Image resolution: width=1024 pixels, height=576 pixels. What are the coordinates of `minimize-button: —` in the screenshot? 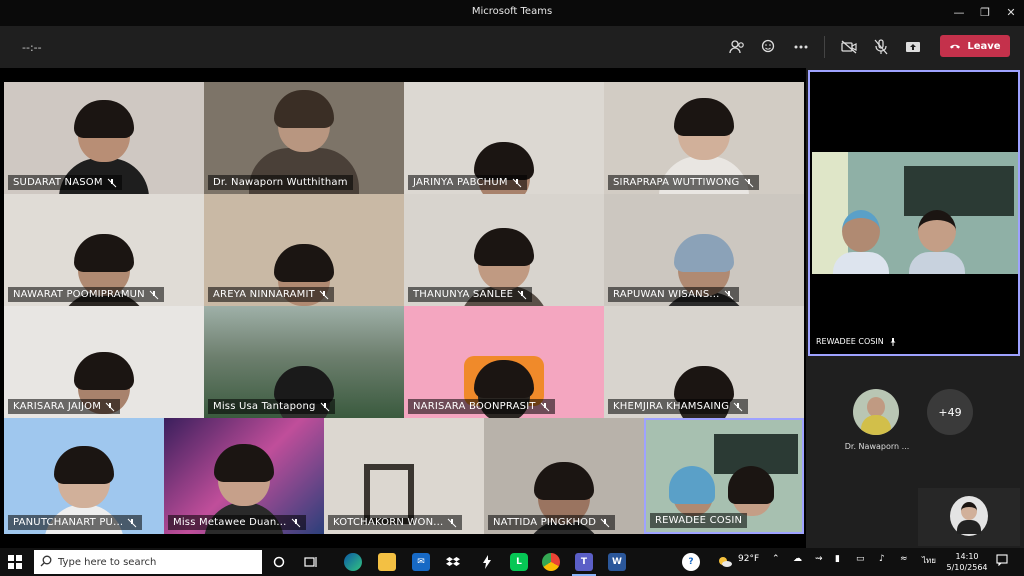 It's located at (959, 13).